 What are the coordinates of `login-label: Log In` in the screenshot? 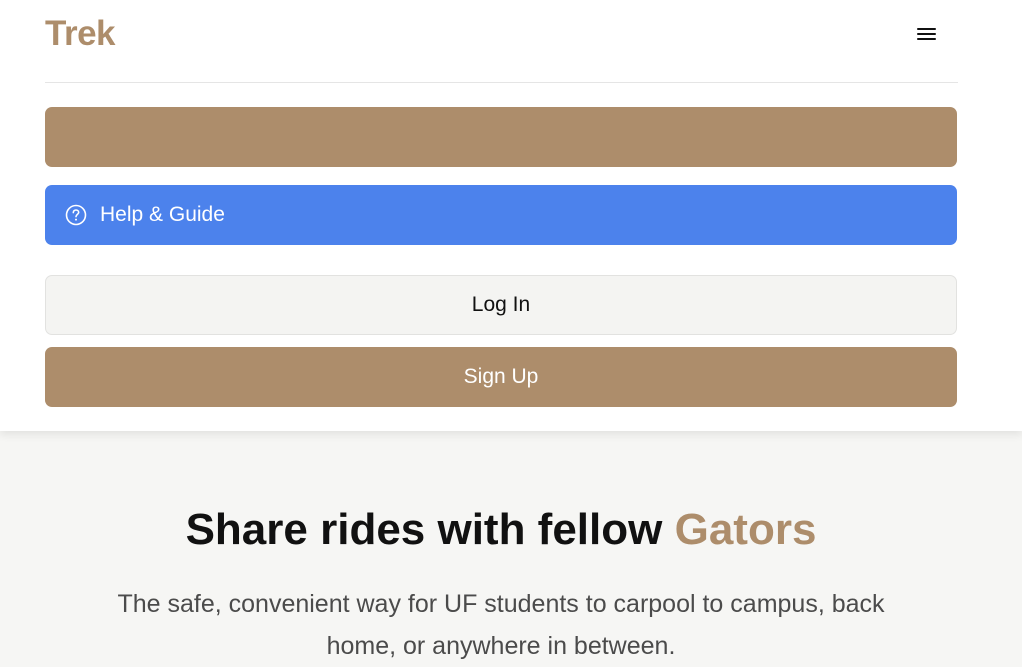 It's located at (501, 304).